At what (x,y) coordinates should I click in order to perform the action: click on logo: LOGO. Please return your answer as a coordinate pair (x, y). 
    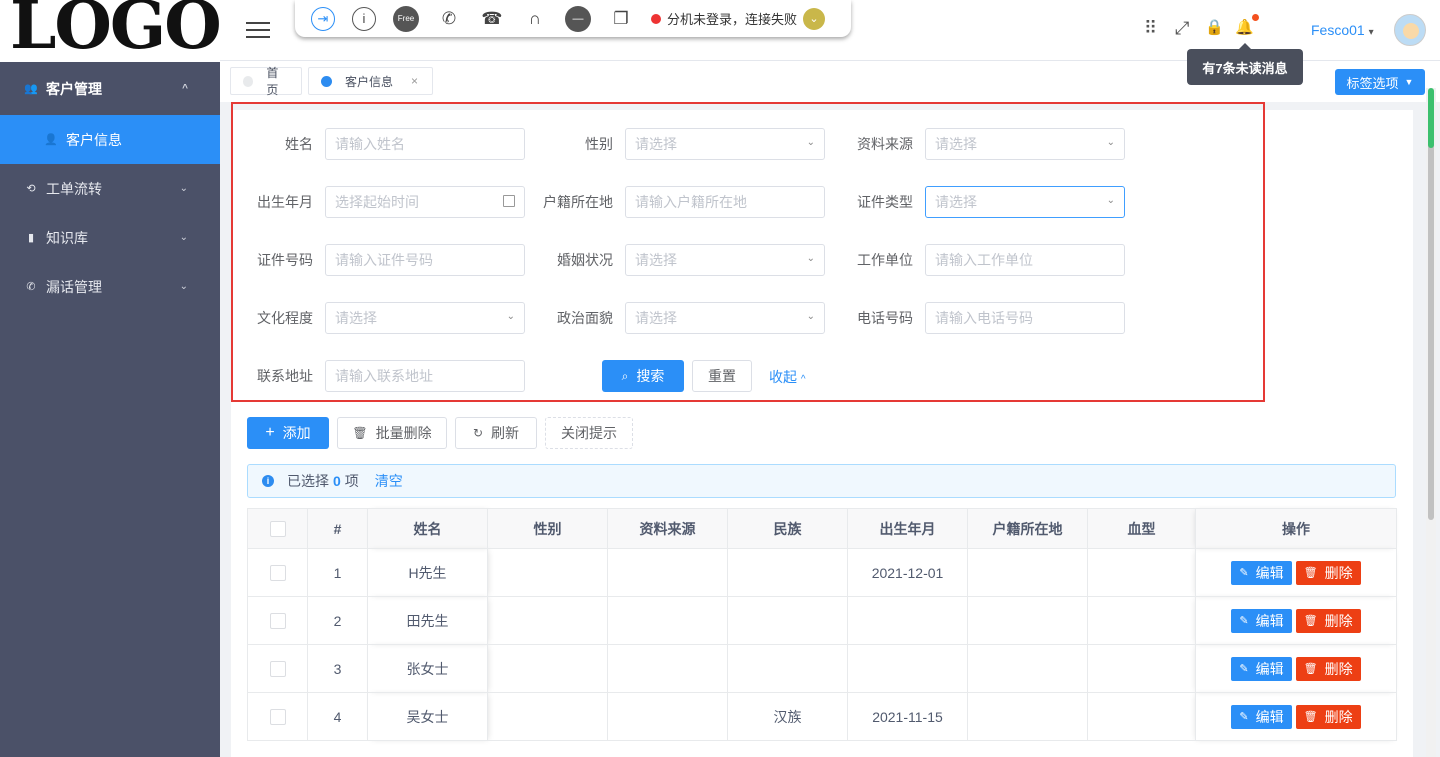
    Looking at the image, I should click on (110, 31).